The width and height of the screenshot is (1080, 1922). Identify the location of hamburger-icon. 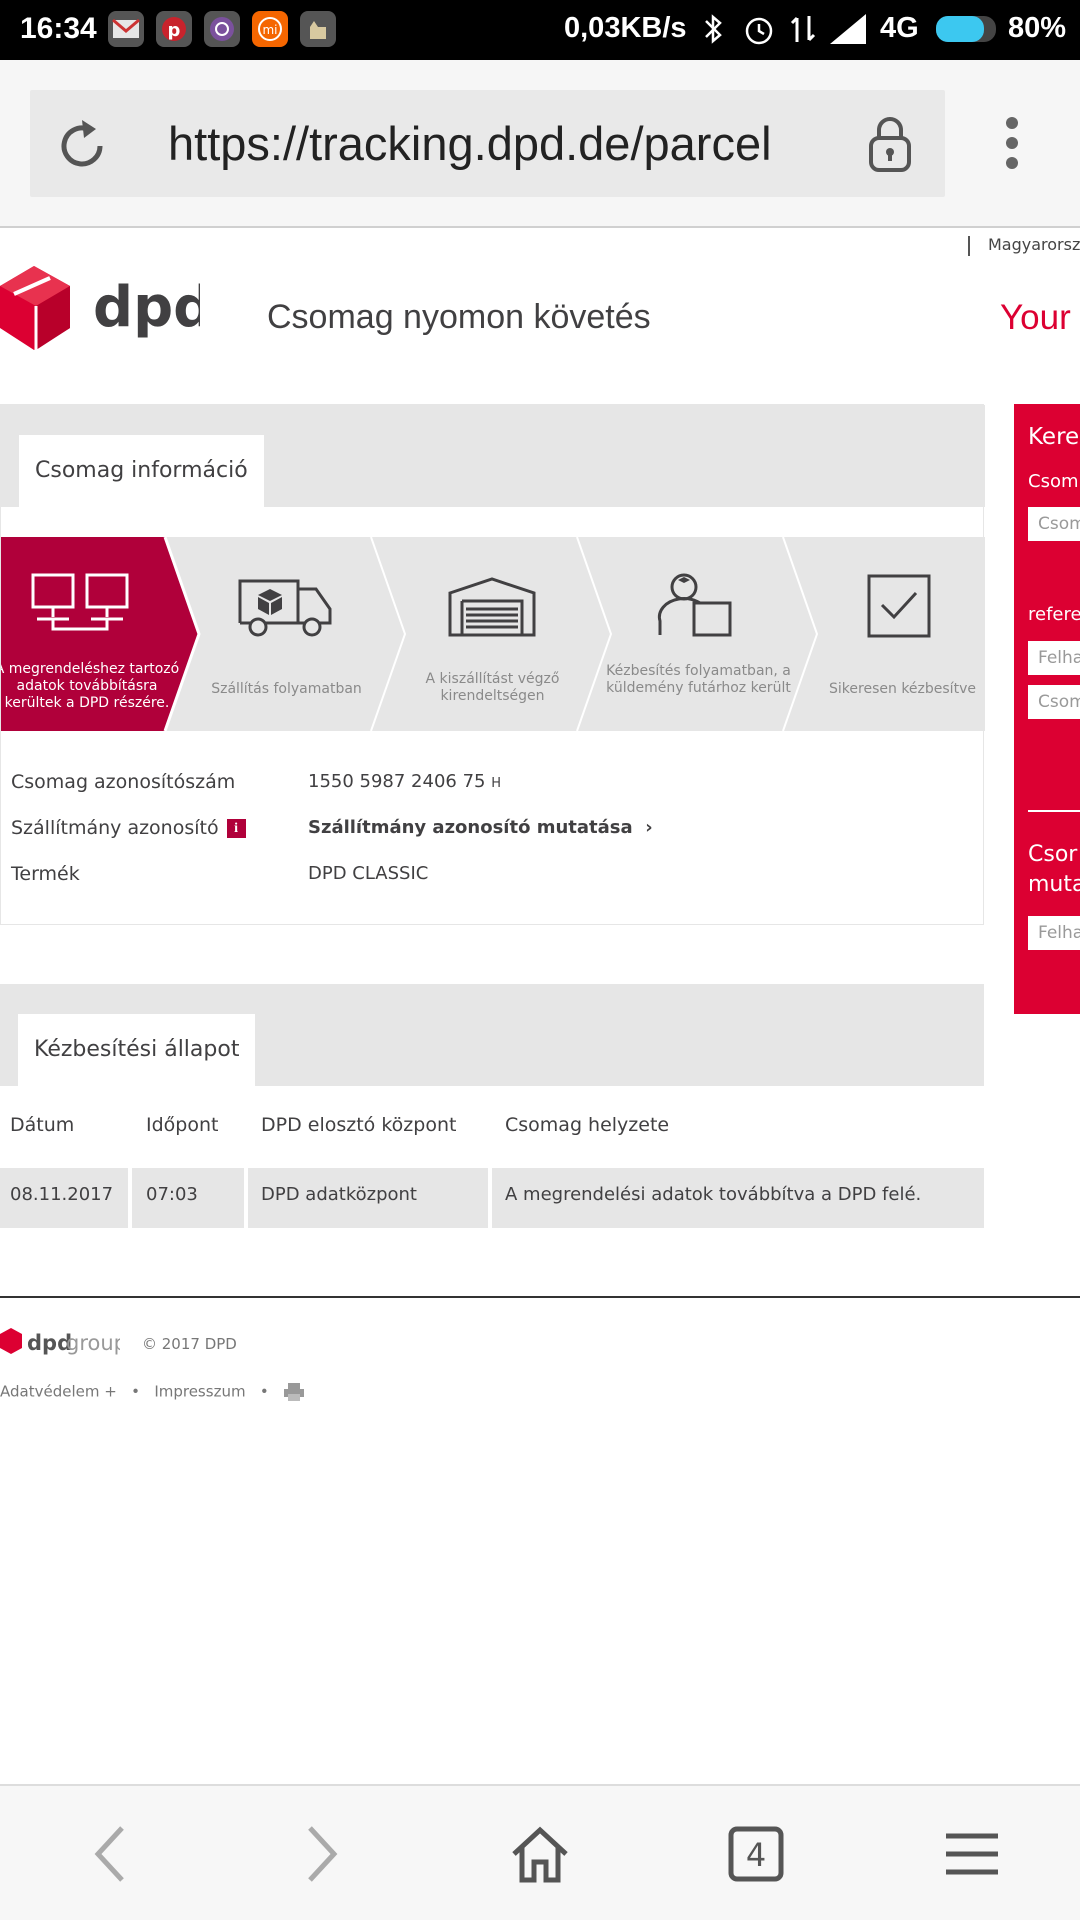
(972, 1854).